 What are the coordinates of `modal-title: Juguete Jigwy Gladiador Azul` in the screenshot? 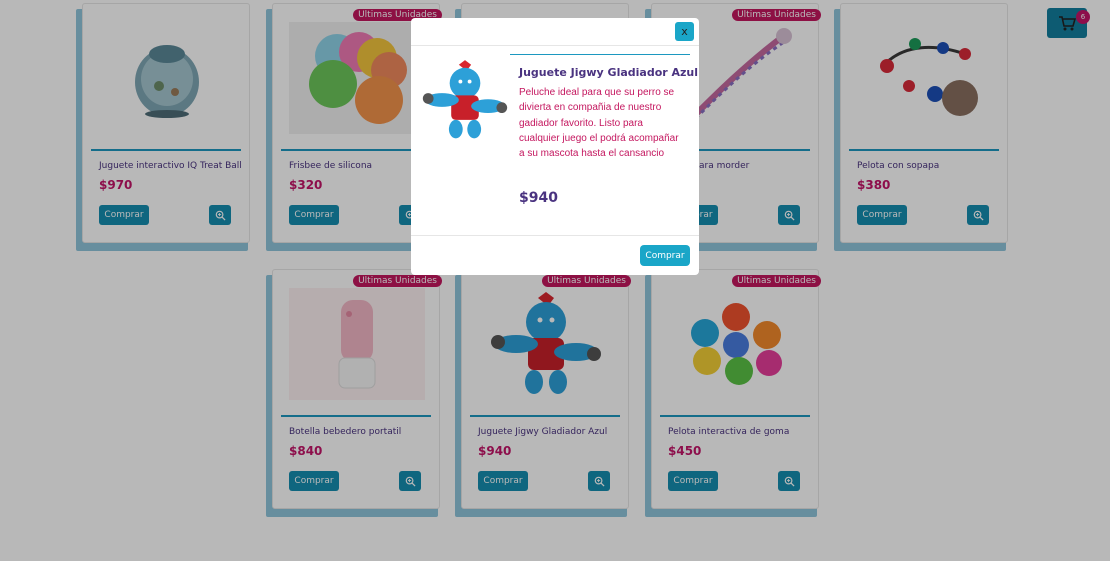 It's located at (609, 72).